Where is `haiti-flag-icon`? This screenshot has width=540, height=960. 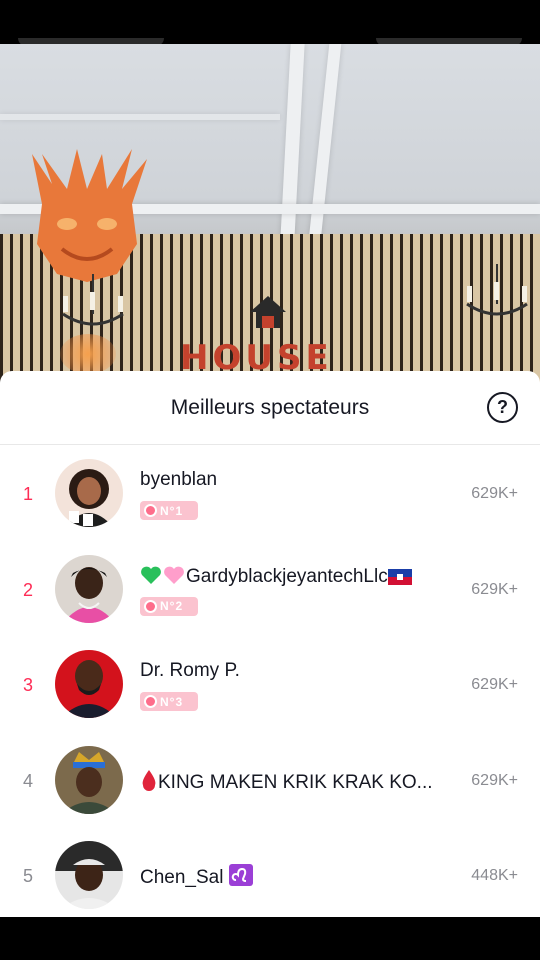 haiti-flag-icon is located at coordinates (399, 576).